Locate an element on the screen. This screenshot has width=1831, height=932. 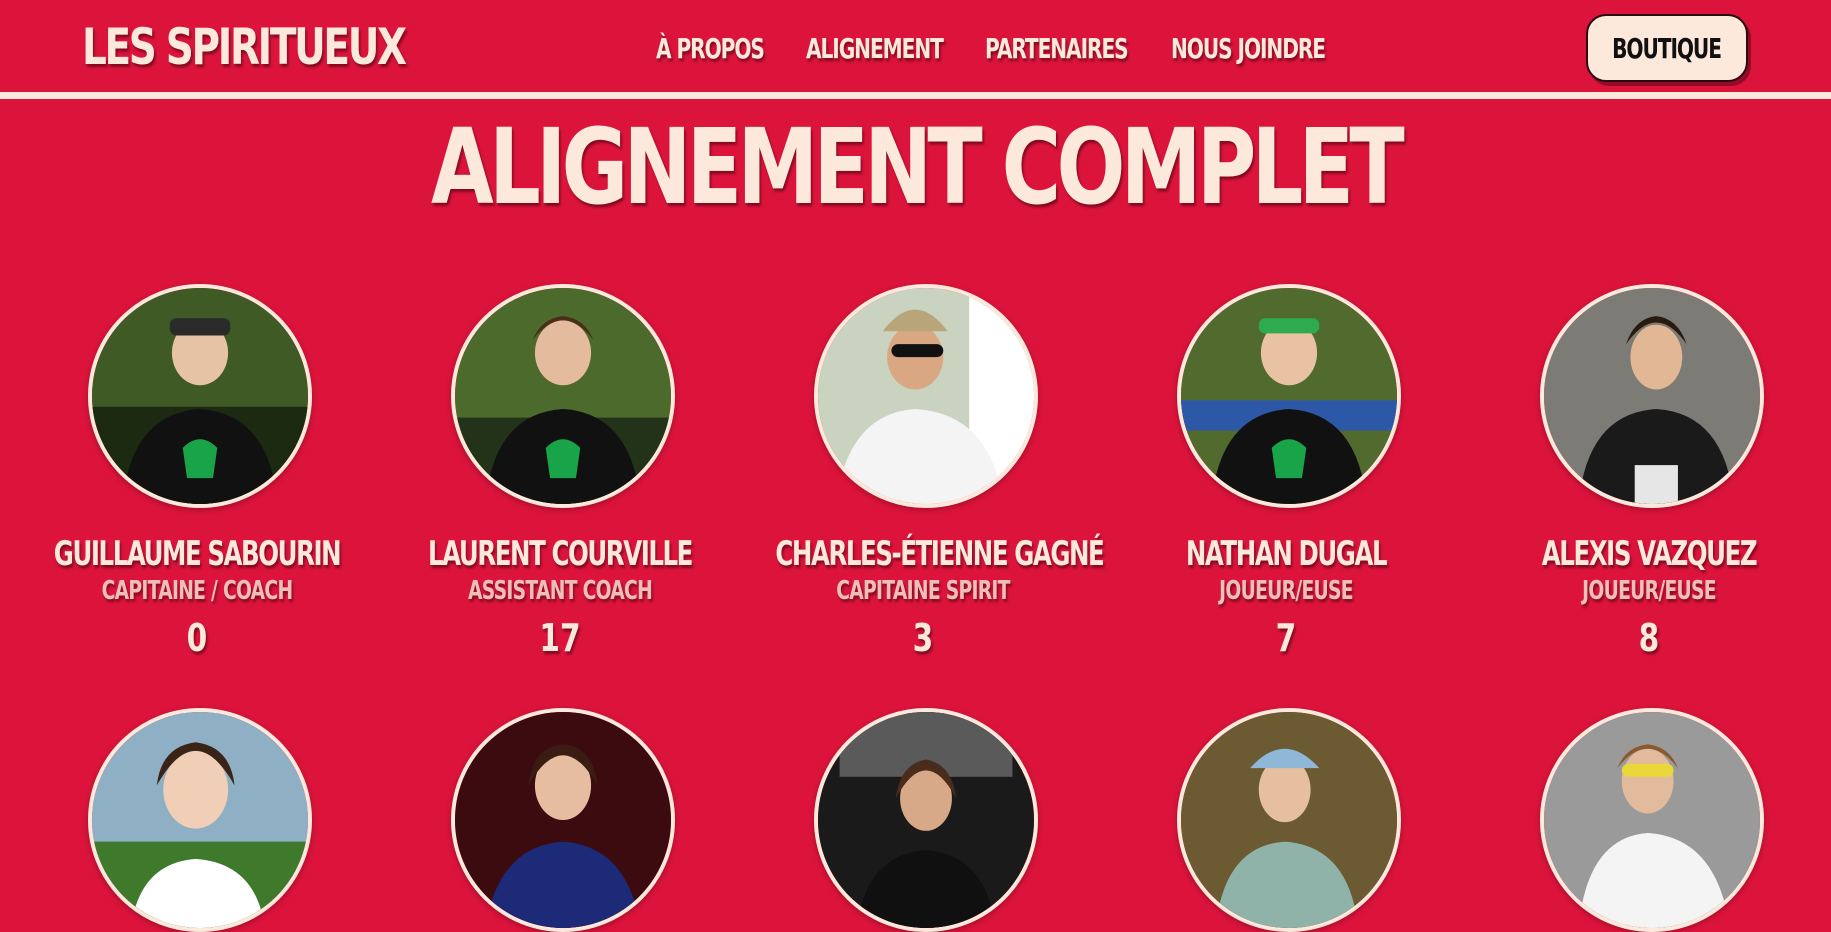
player-role: ASSISTANT COACH is located at coordinates (560, 591).